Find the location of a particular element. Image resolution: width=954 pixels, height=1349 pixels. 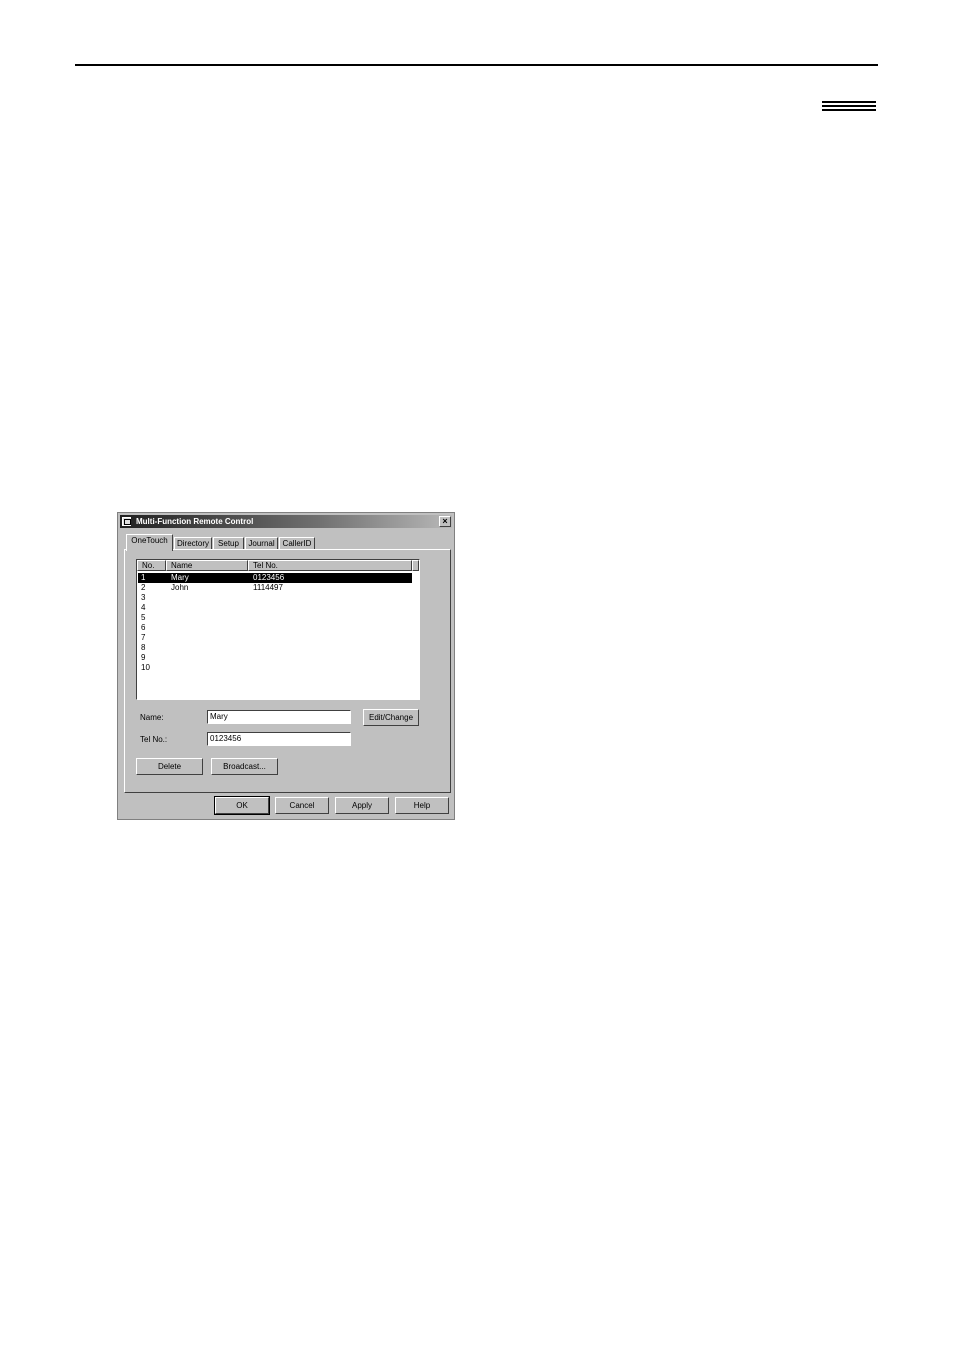

close-icon: × is located at coordinates (445, 521).